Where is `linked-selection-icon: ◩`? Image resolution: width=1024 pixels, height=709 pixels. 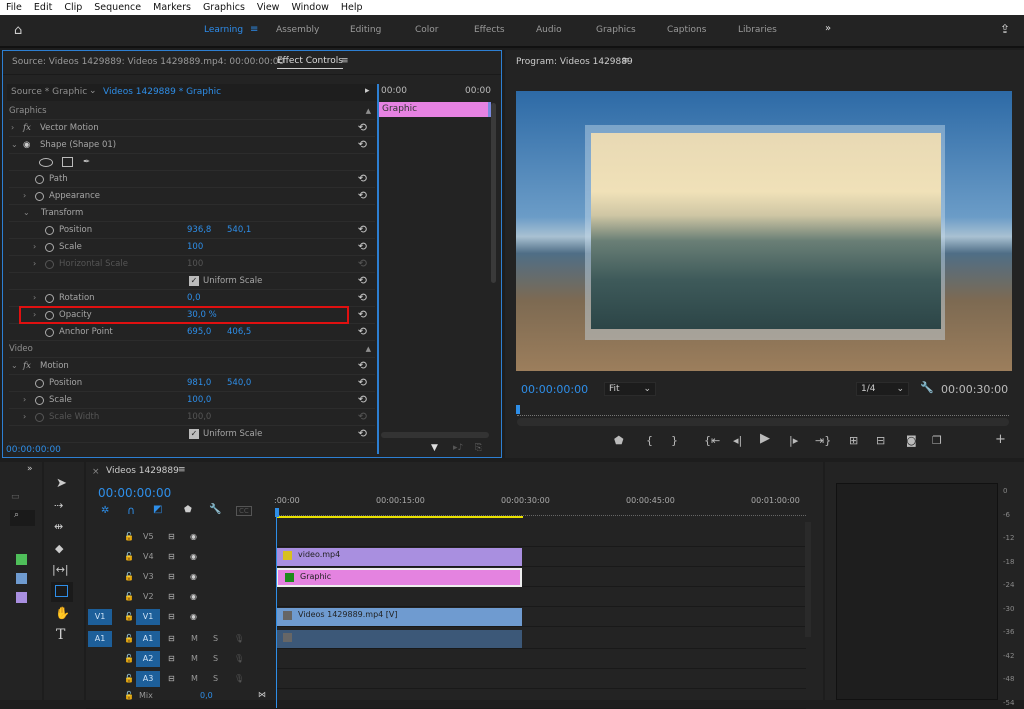
linked-selection-icon: ◩ is located at coordinates (157, 509).